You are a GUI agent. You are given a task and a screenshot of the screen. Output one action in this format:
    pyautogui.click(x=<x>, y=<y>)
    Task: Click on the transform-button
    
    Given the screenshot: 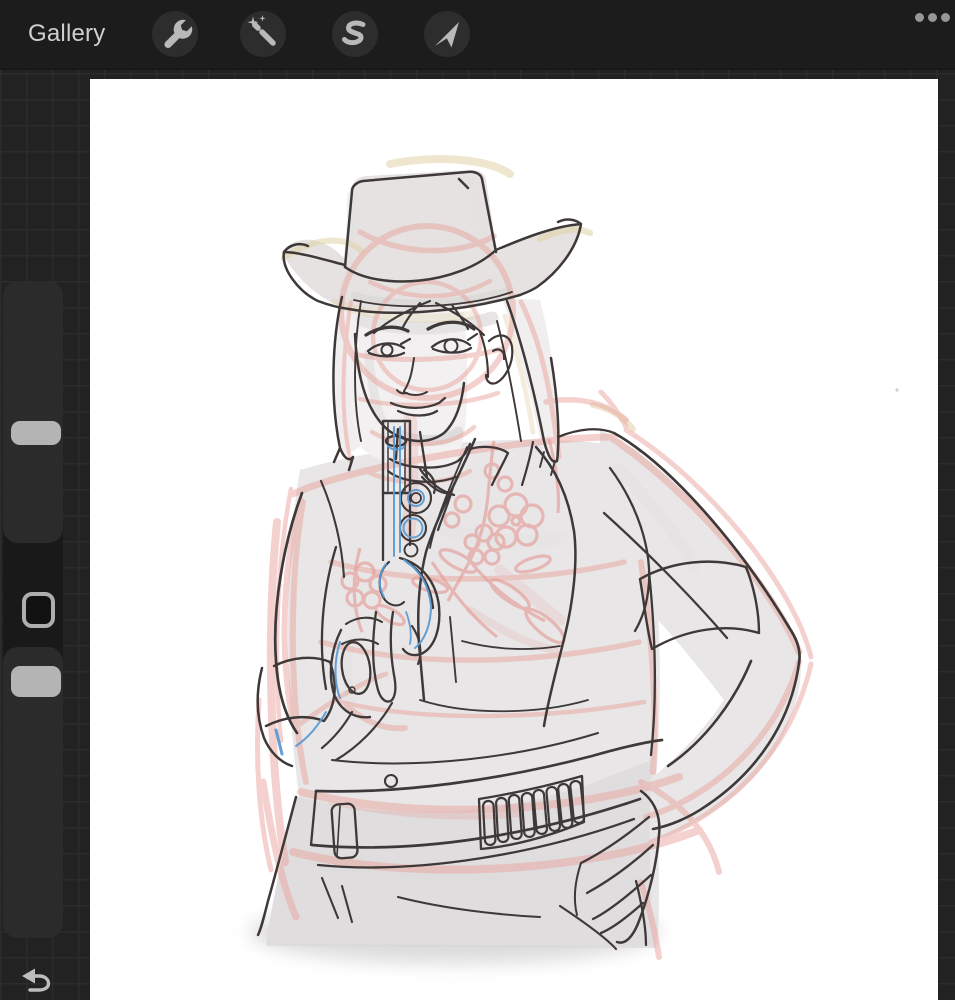 What is the action you would take?
    pyautogui.click(x=447, y=34)
    